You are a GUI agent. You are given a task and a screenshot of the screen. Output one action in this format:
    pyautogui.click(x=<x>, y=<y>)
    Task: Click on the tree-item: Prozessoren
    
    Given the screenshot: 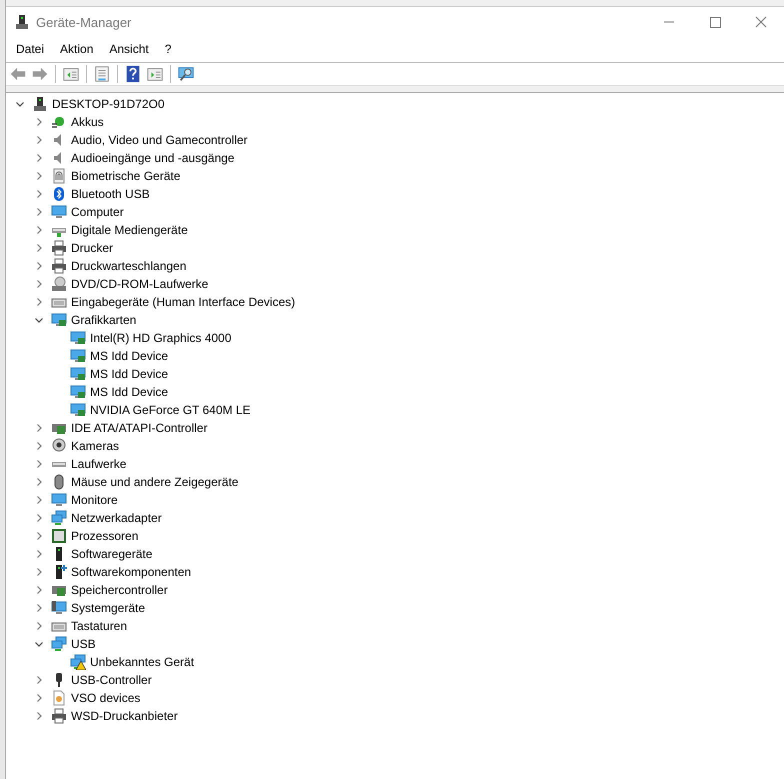 What is the action you would take?
    pyautogui.click(x=104, y=536)
    